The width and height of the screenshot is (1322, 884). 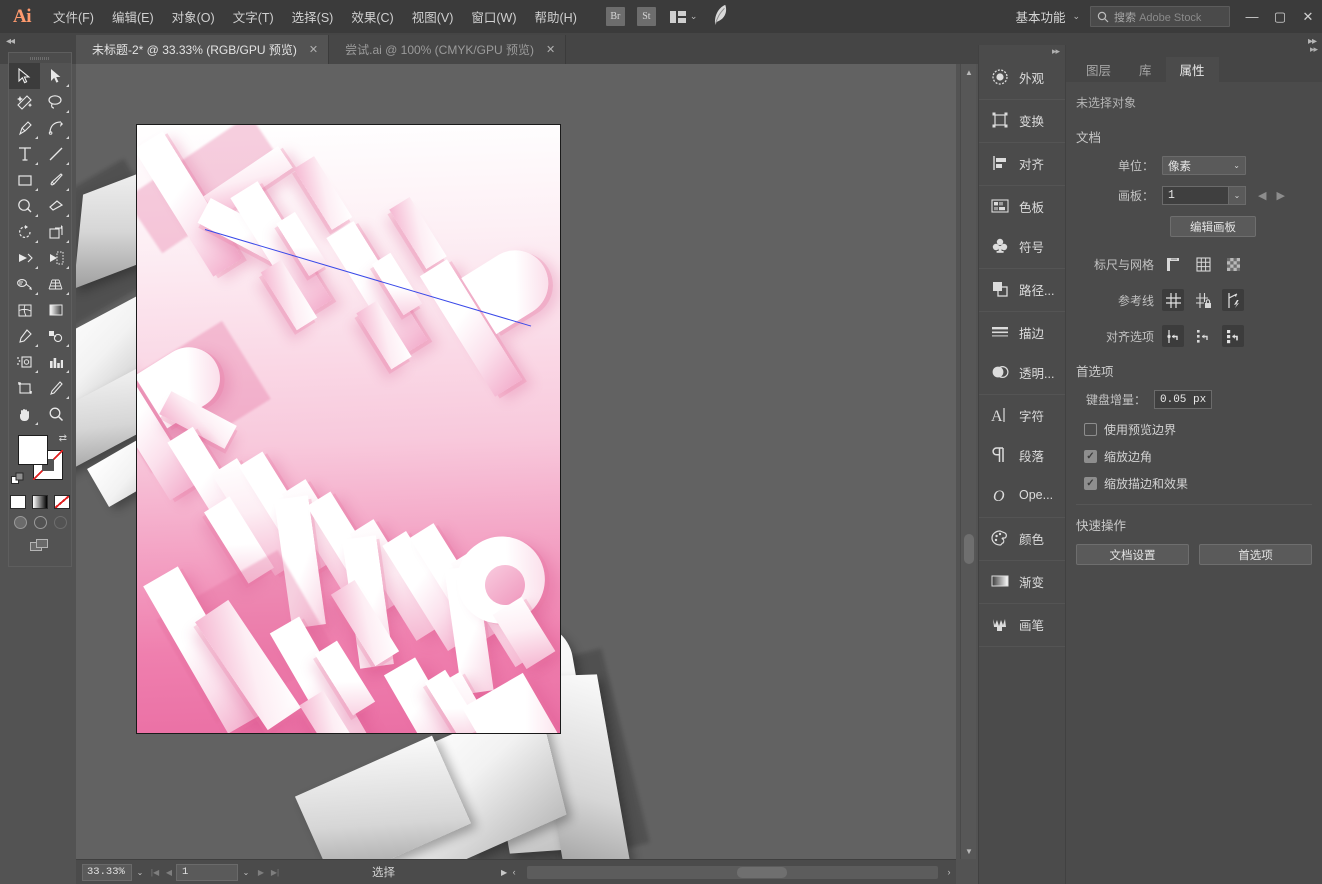 What do you see at coordinates (55, 310) in the screenshot?
I see `gradient-tool` at bounding box center [55, 310].